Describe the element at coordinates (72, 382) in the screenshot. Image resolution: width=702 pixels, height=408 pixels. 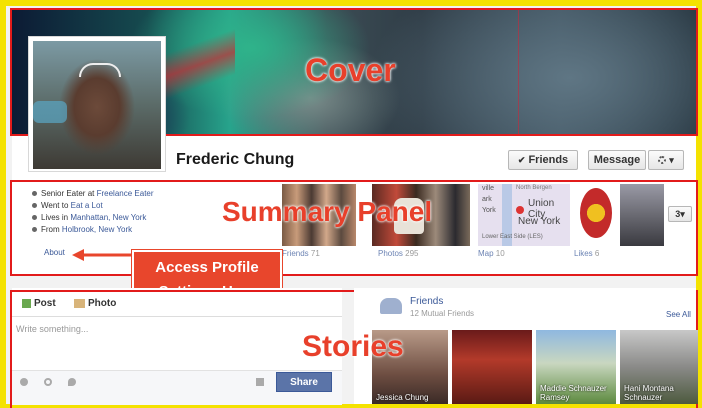
I see `location-icon` at that location.